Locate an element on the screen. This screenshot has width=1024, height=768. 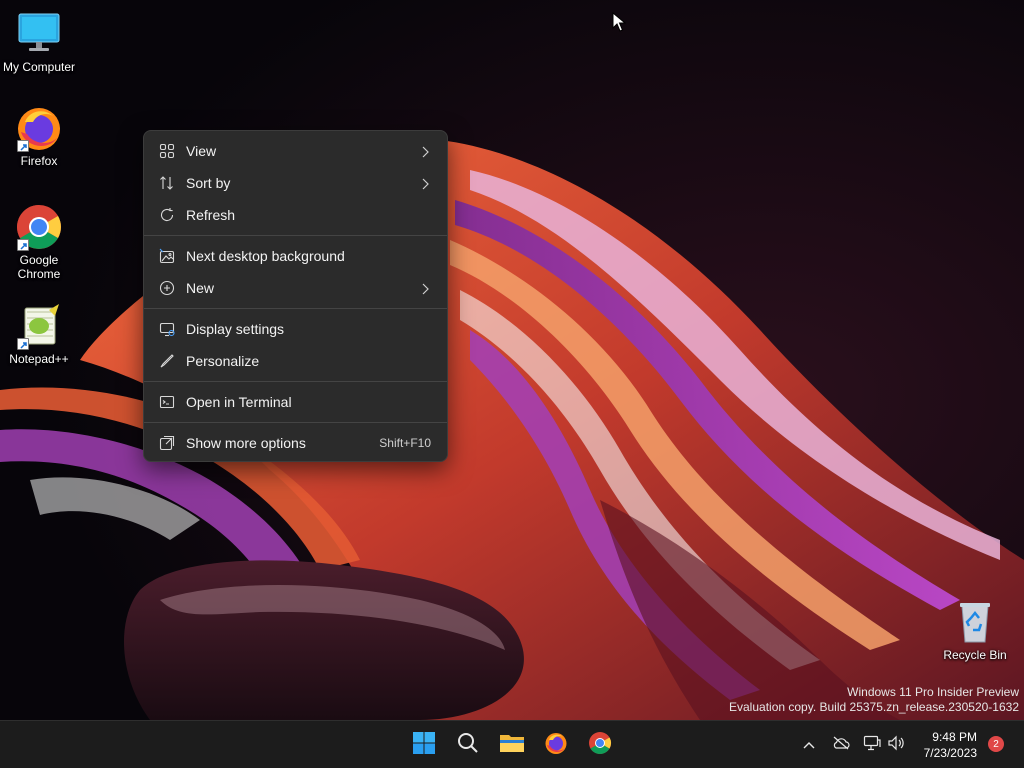
menu-item-view: View is located at coordinates (295, 151).